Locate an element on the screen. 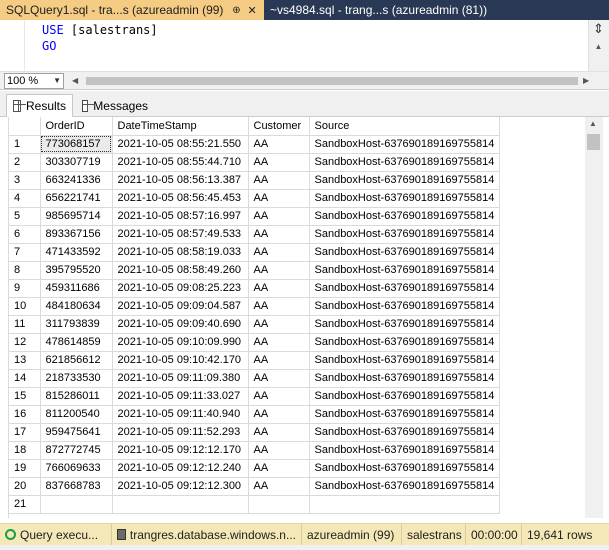 This screenshot has height=550, width=609. cell-orderid: 872772745 is located at coordinates (76, 450).